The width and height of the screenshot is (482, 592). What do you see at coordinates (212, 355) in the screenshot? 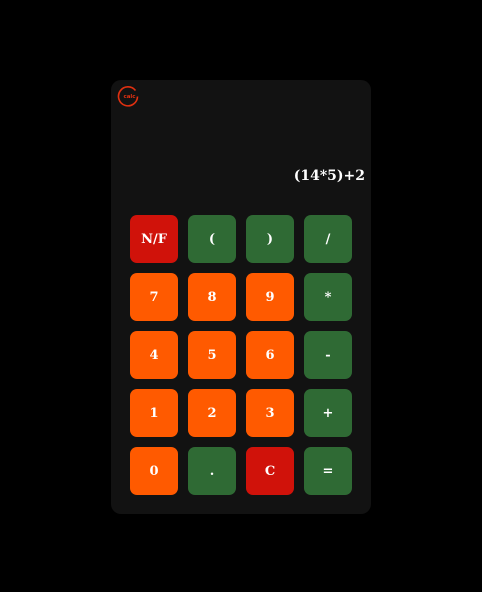
I see `key-5: 5` at bounding box center [212, 355].